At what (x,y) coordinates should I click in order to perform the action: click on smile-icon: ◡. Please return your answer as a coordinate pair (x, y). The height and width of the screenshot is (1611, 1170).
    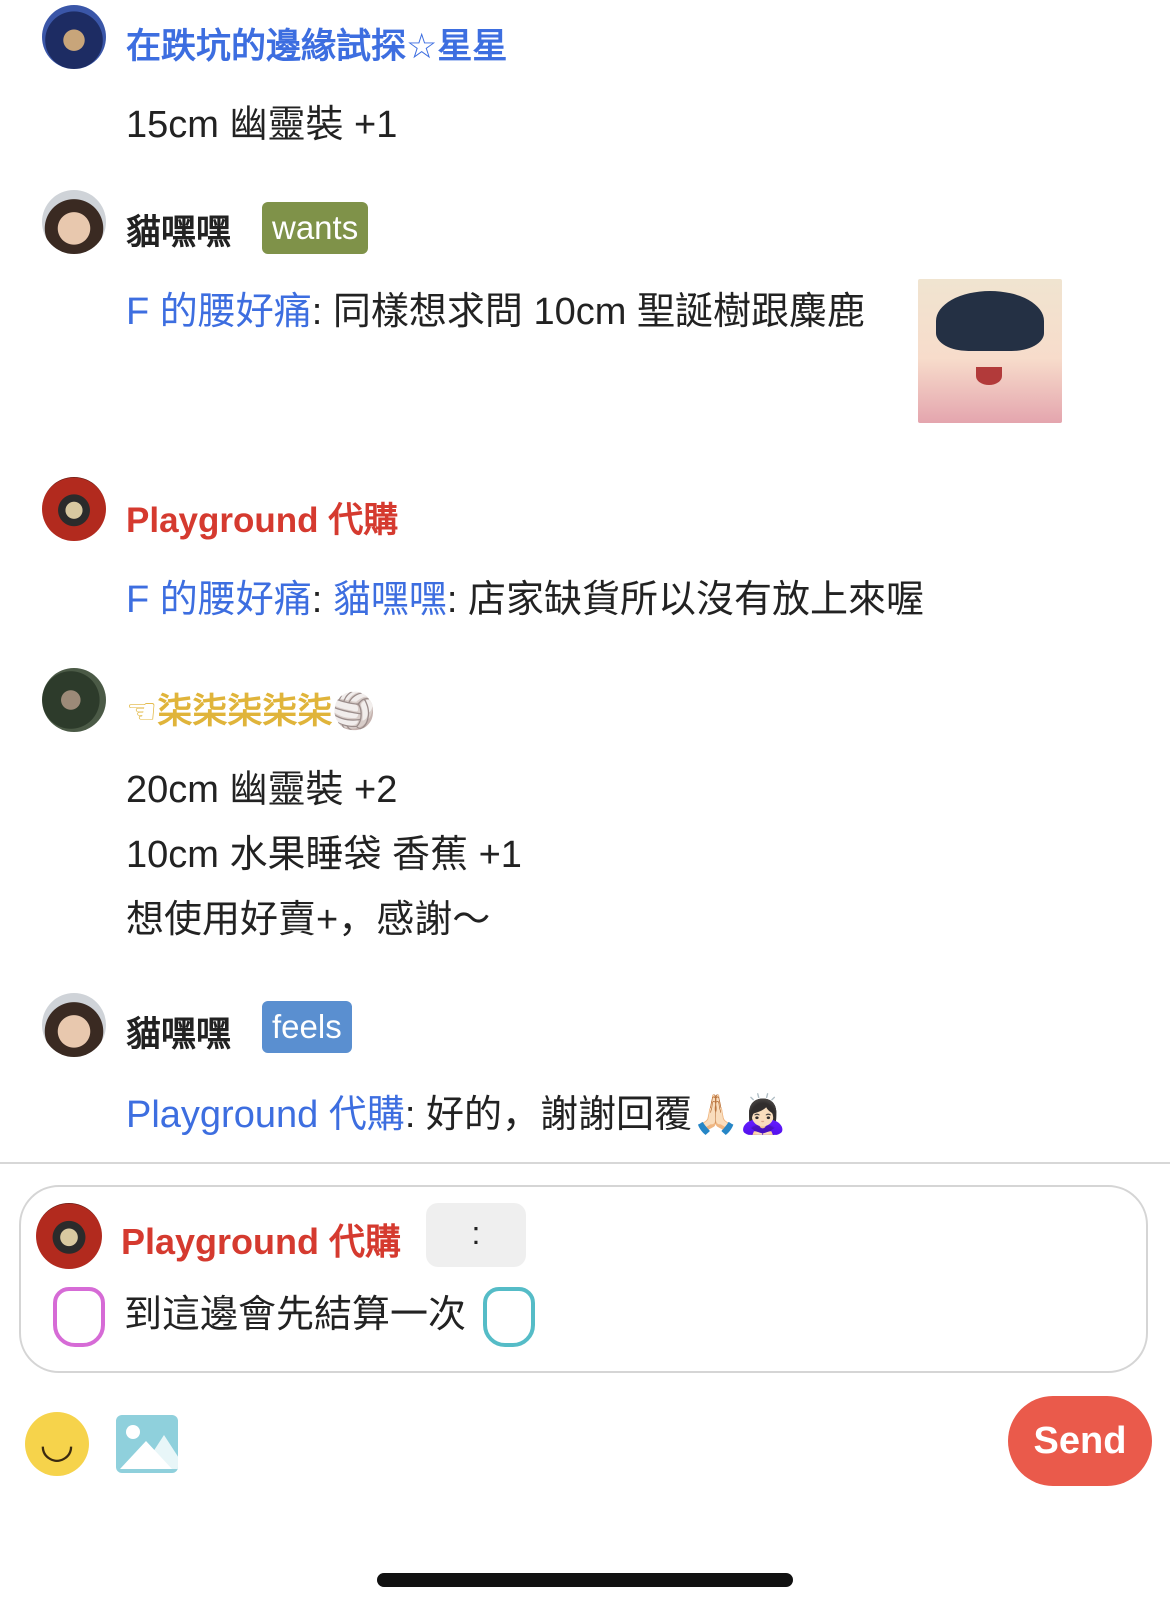
    Looking at the image, I should click on (57, 1444).